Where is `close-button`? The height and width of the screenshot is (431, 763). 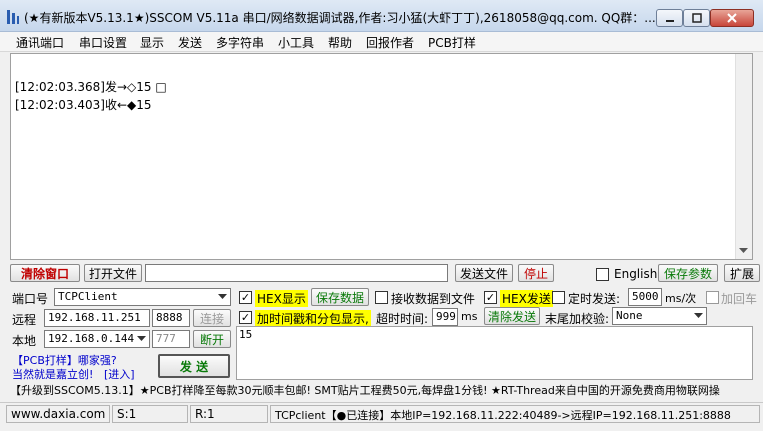 close-button is located at coordinates (732, 18).